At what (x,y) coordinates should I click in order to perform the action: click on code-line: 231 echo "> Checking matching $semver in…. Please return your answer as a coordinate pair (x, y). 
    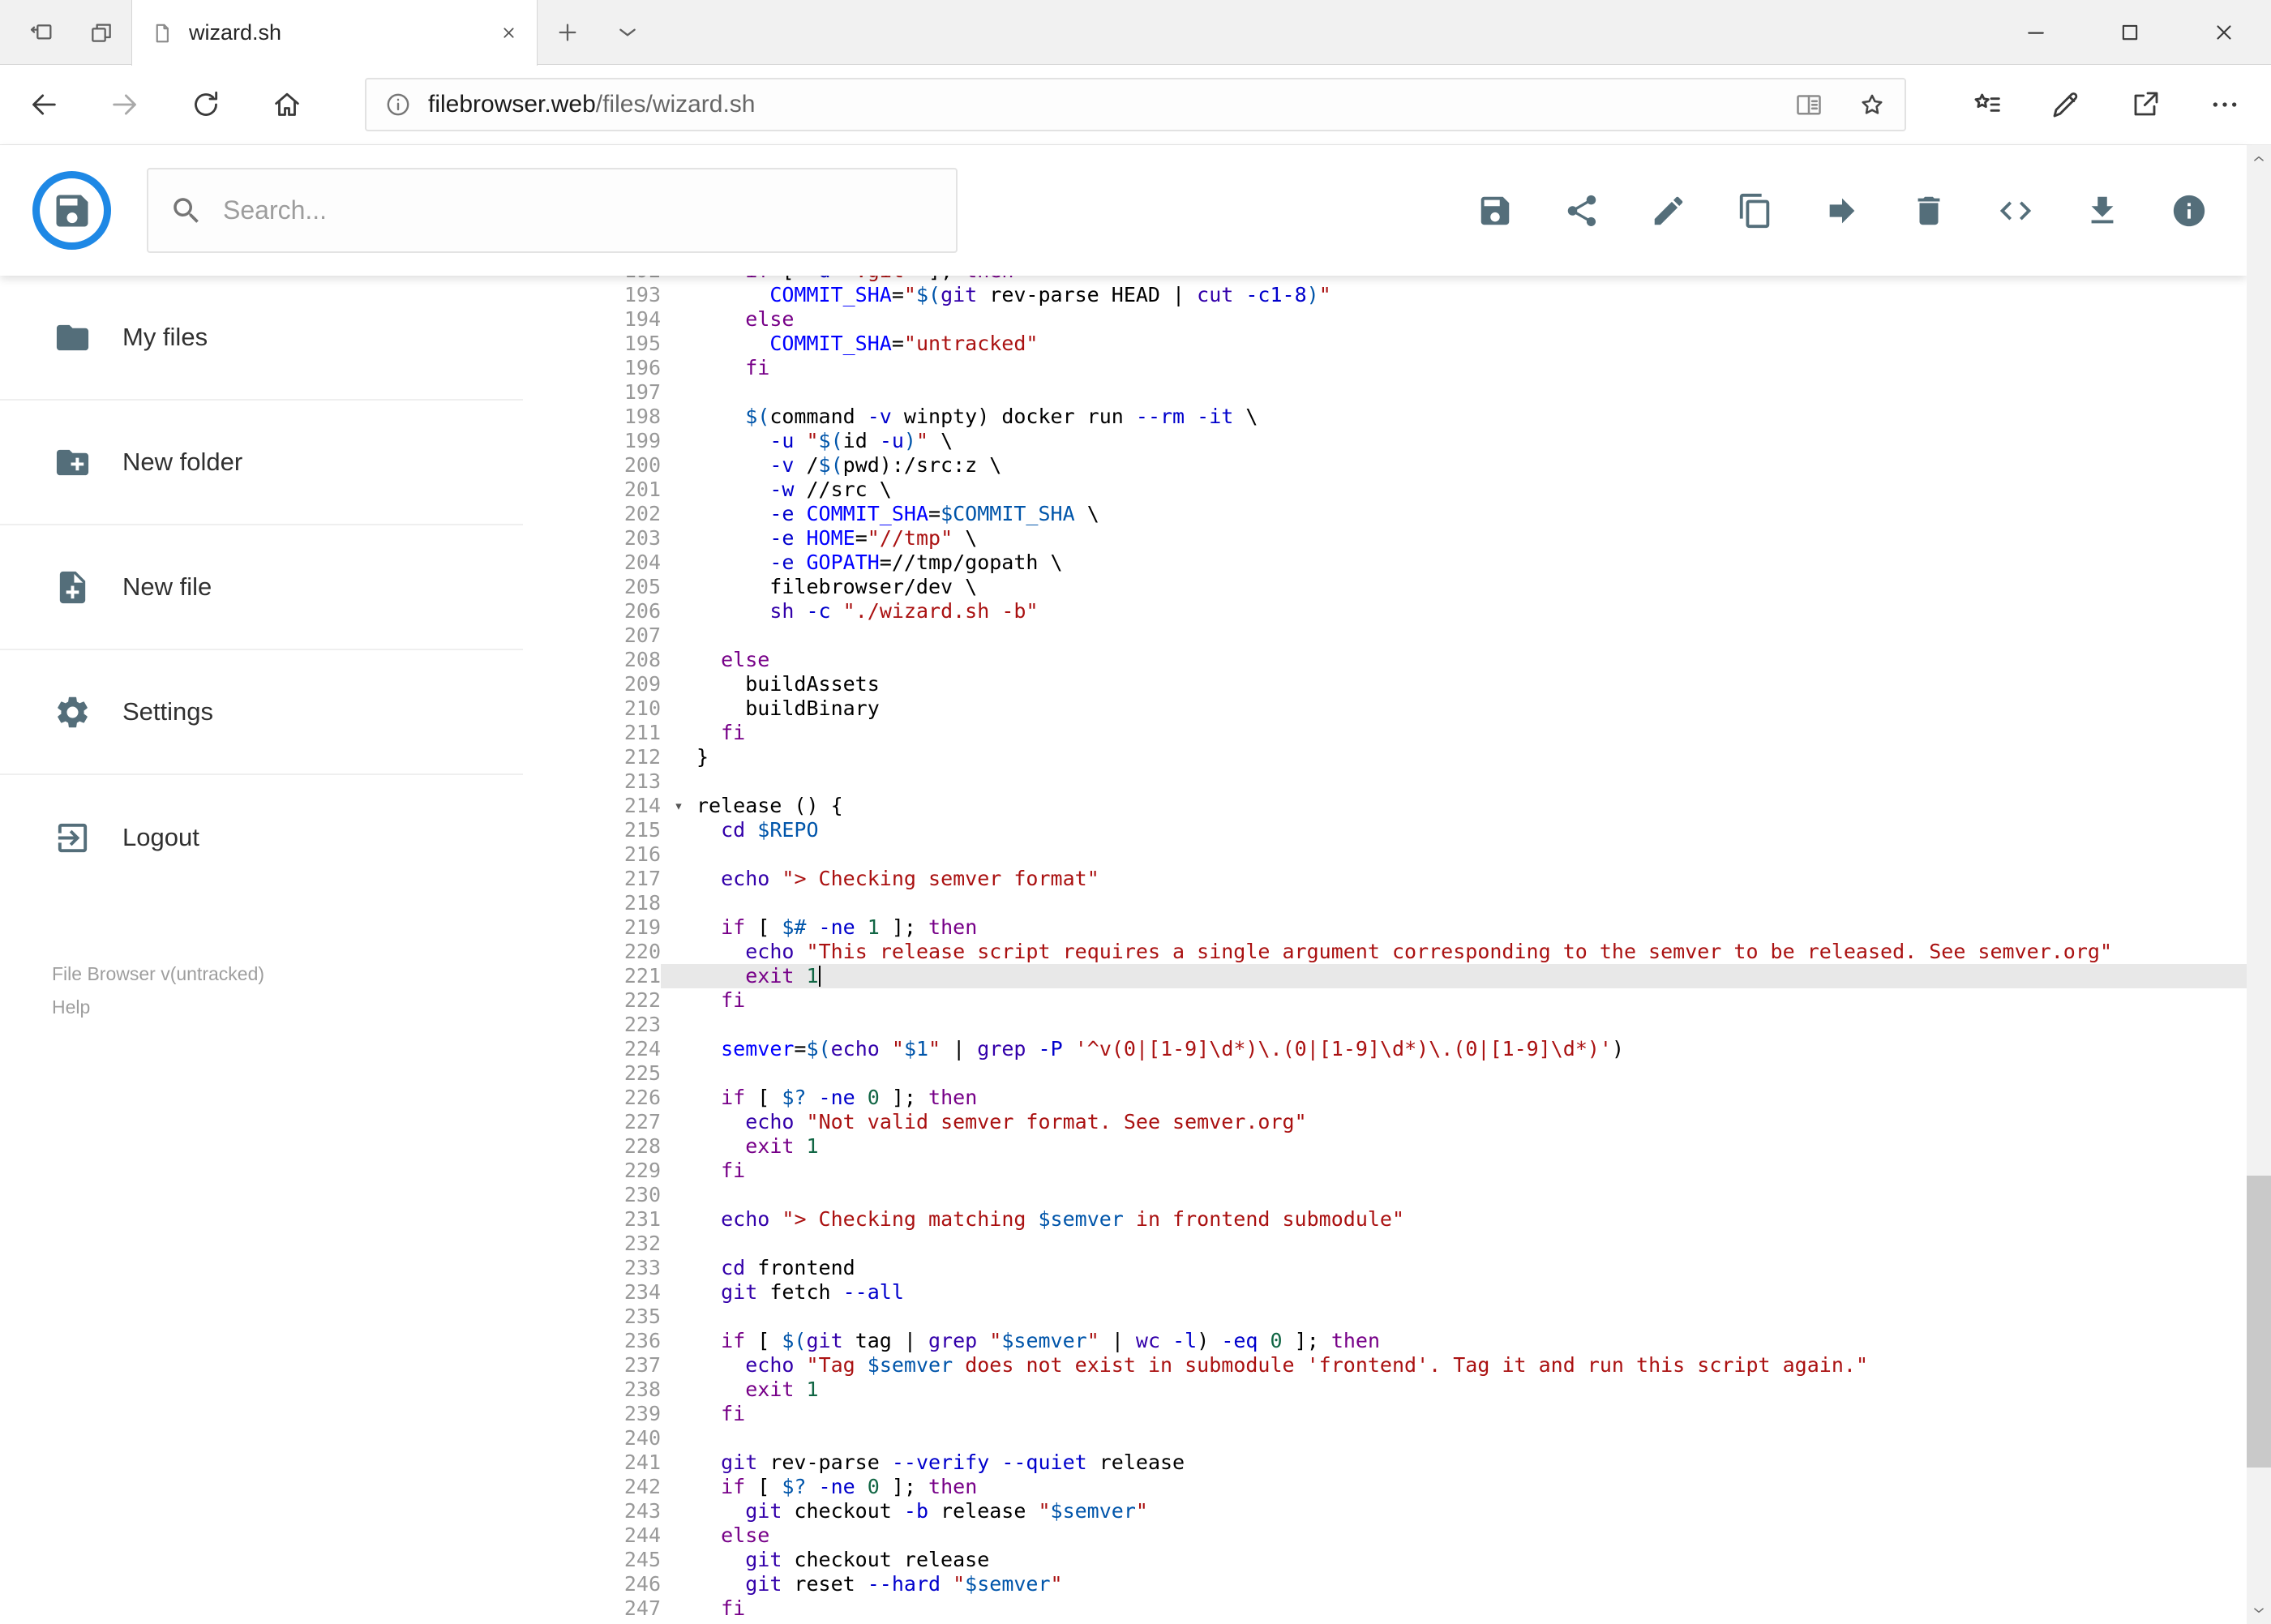
    Looking at the image, I should click on (1385, 1220).